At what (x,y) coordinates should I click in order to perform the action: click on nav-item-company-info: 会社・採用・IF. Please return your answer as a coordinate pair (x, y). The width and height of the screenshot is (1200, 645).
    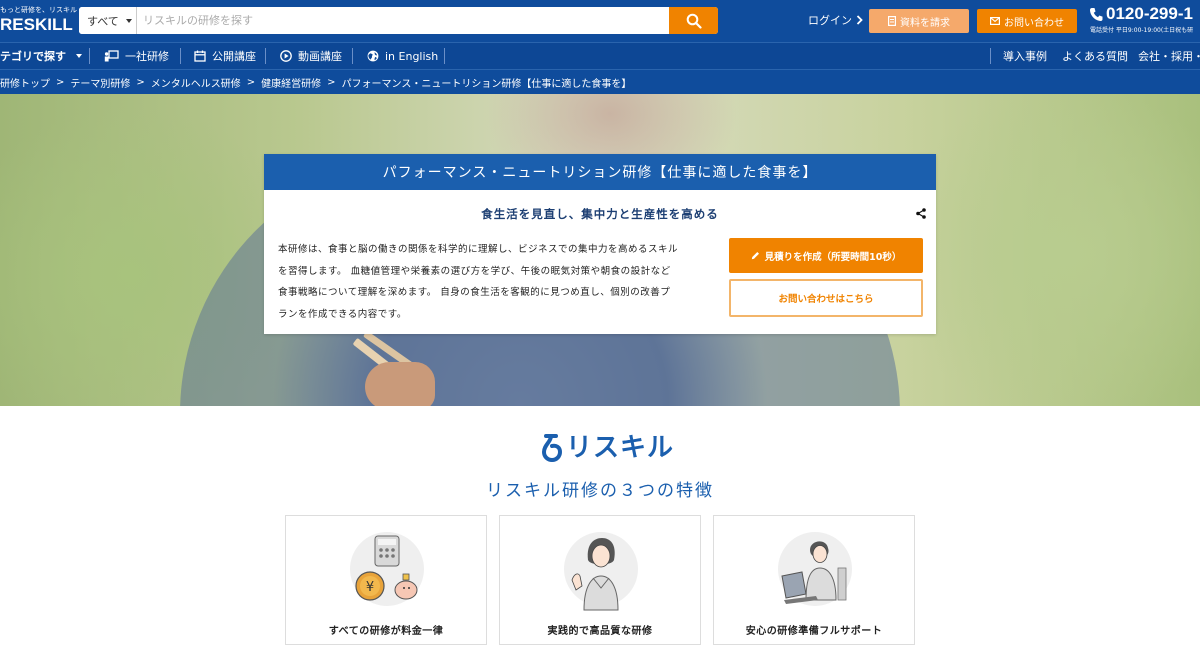
    Looking at the image, I should click on (1169, 56).